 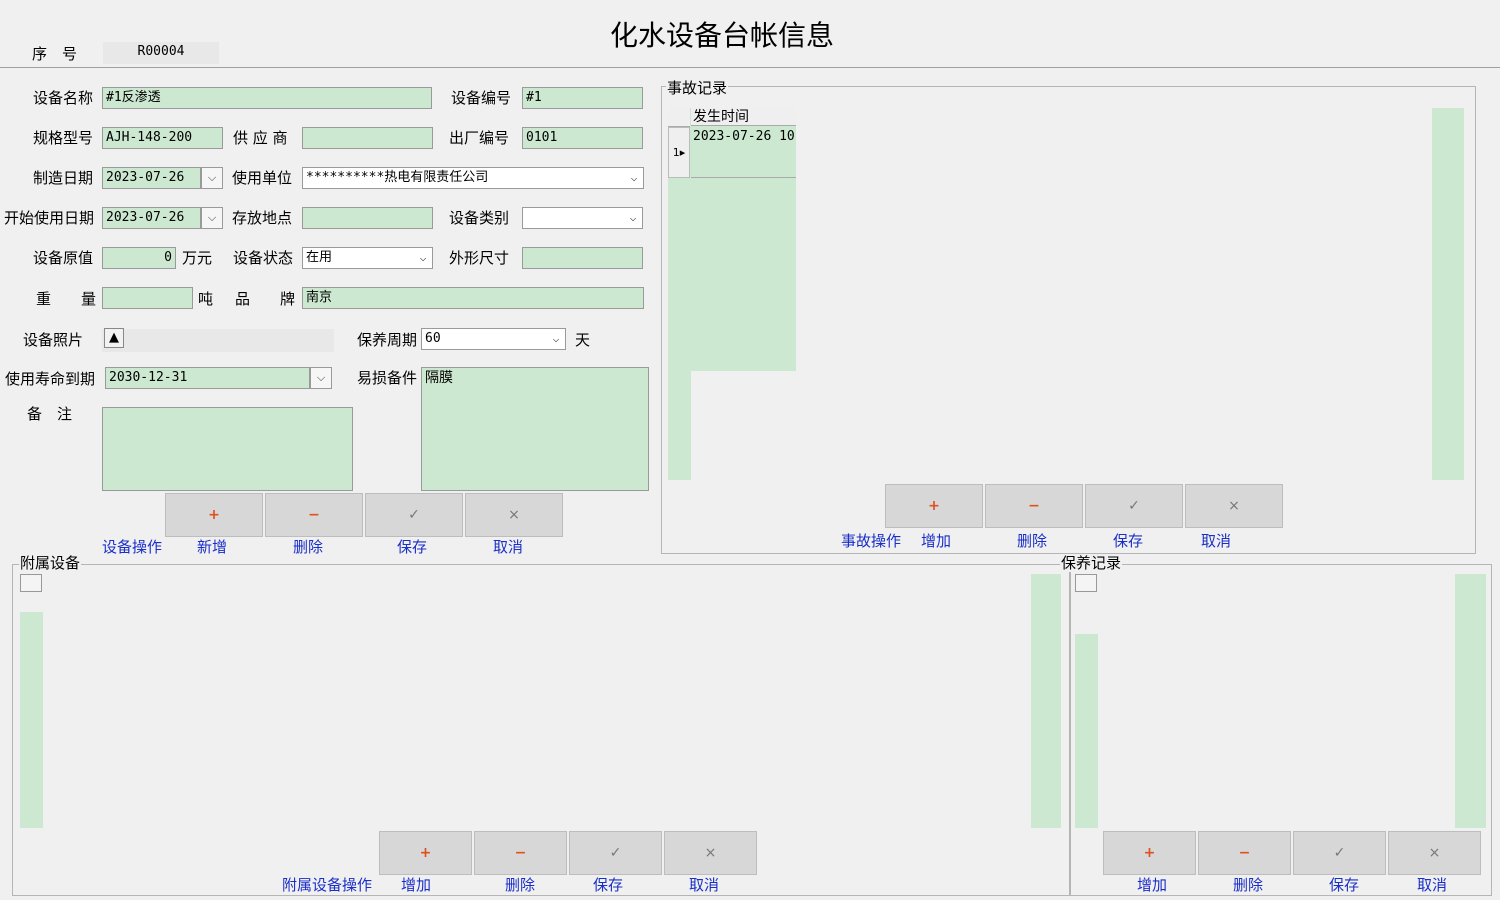 What do you see at coordinates (63, 178) in the screenshot?
I see `mfg-date-label: 制造日期` at bounding box center [63, 178].